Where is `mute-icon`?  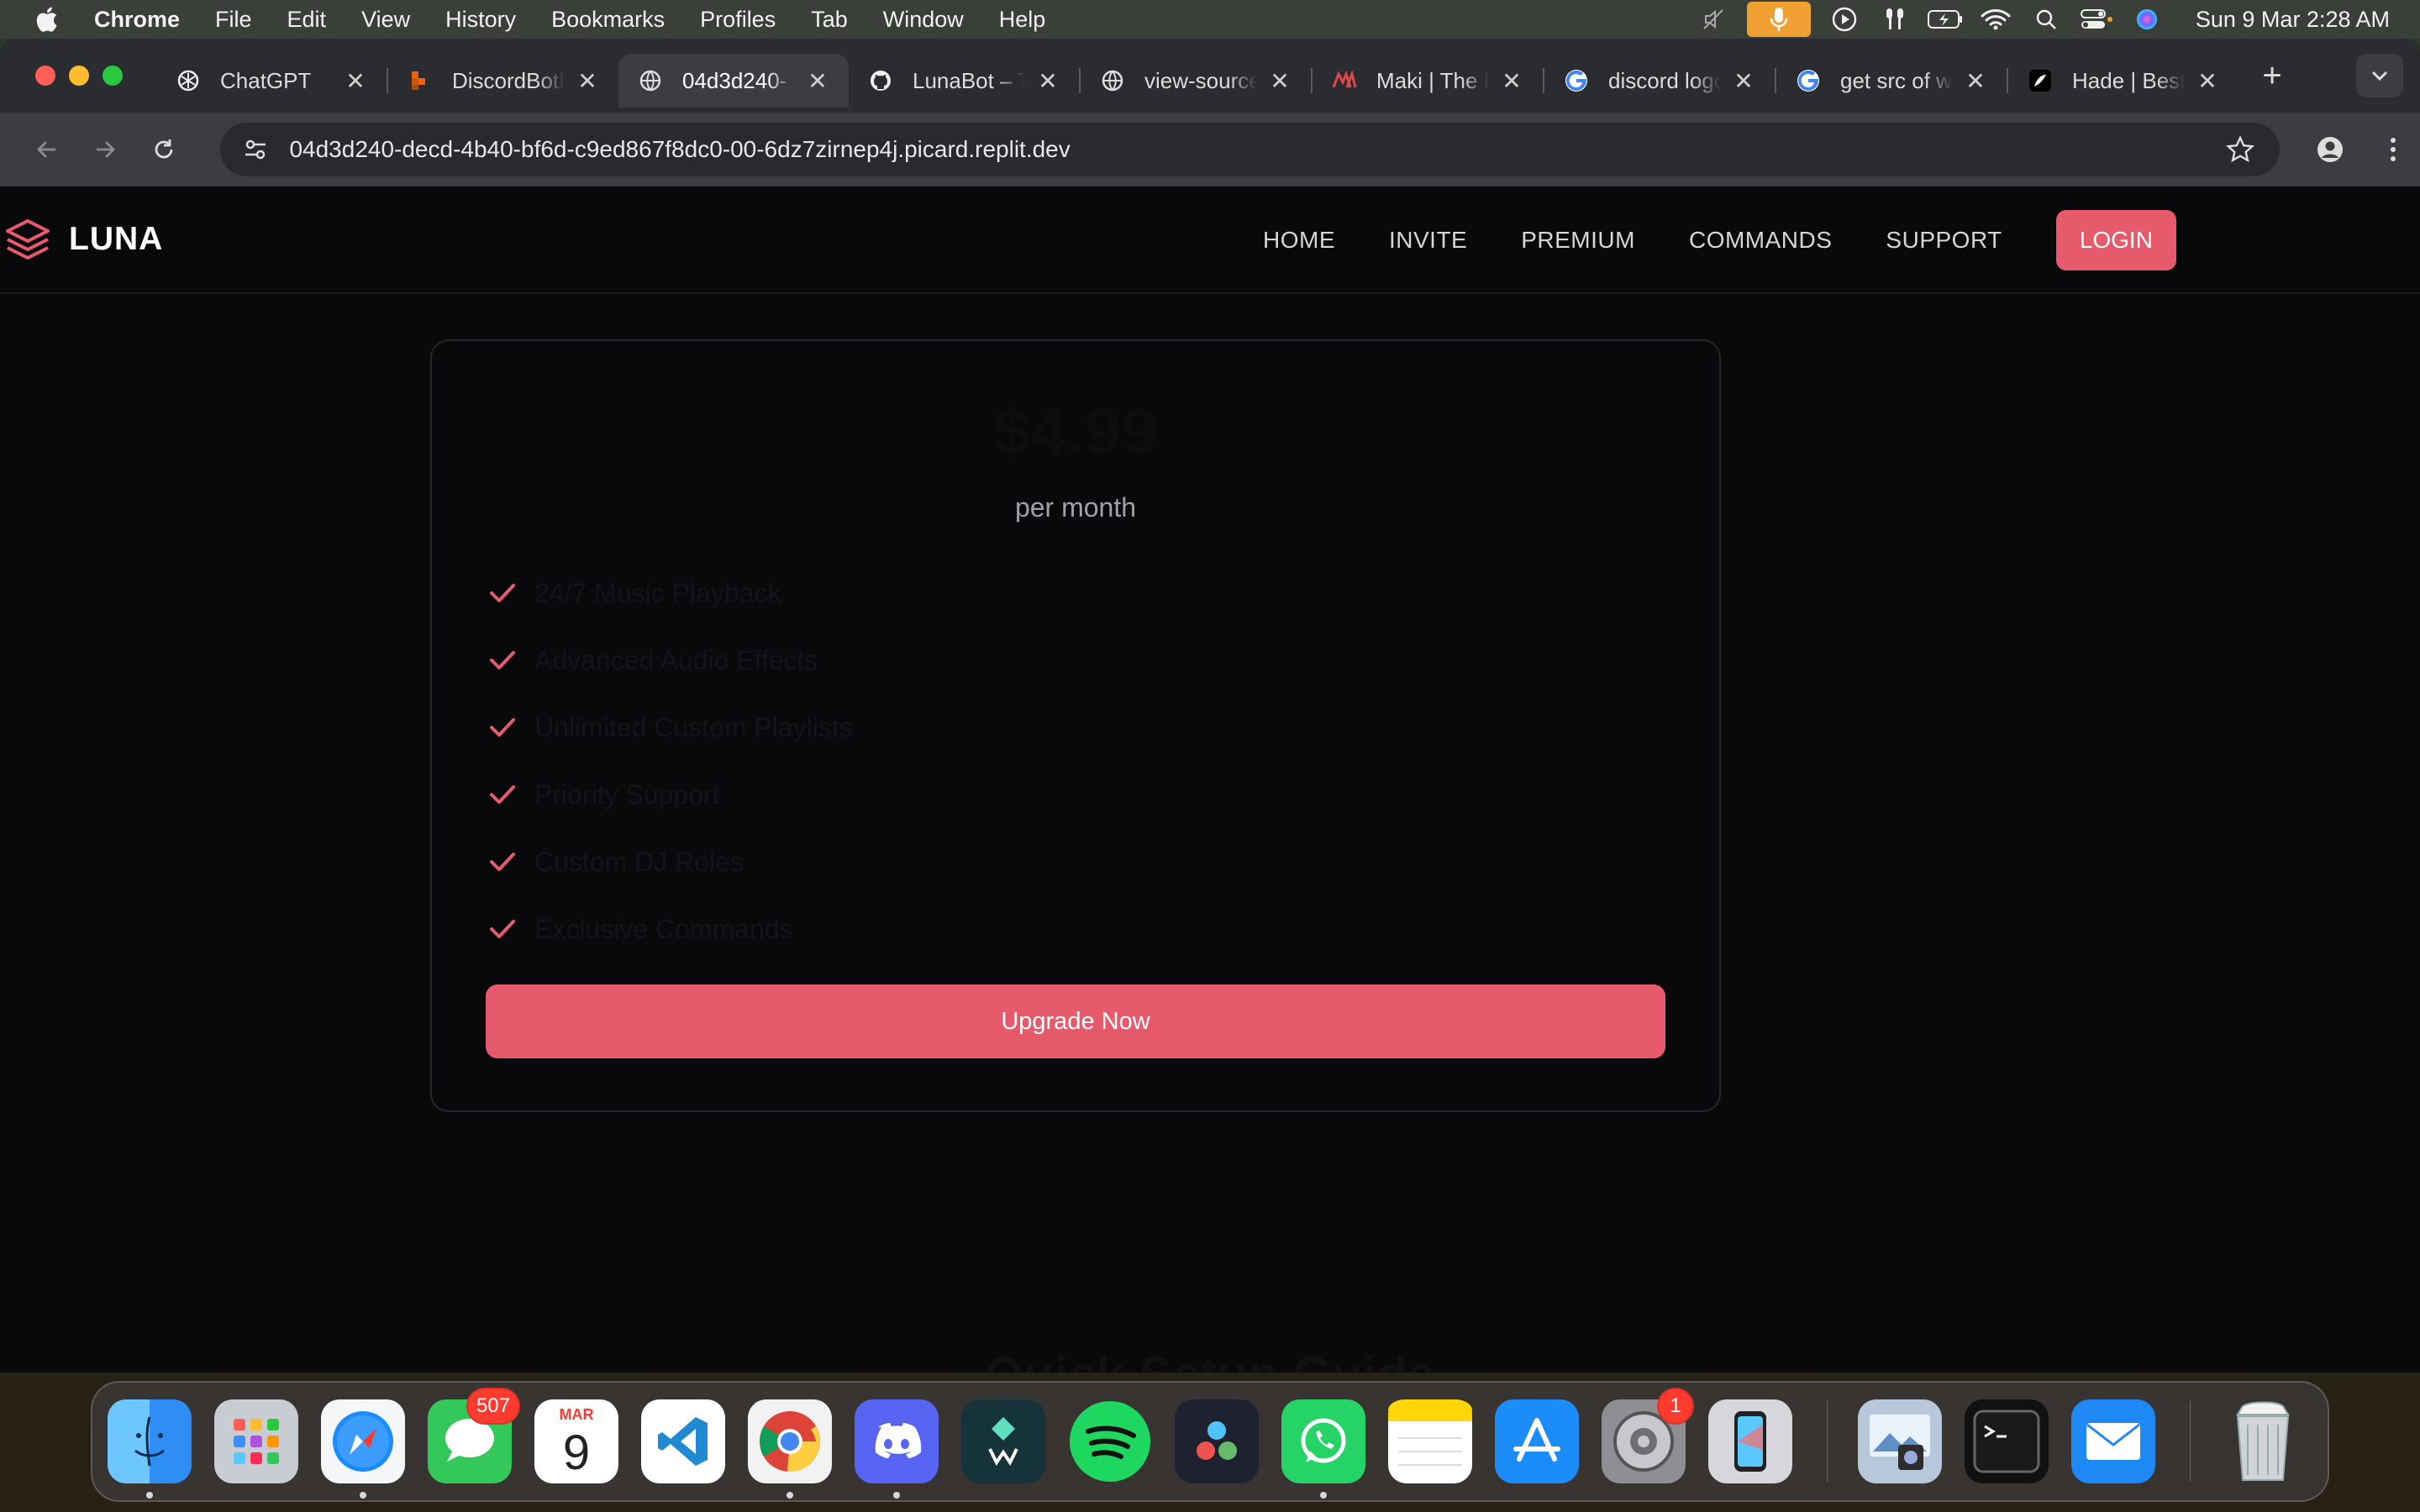 mute-icon is located at coordinates (1713, 19).